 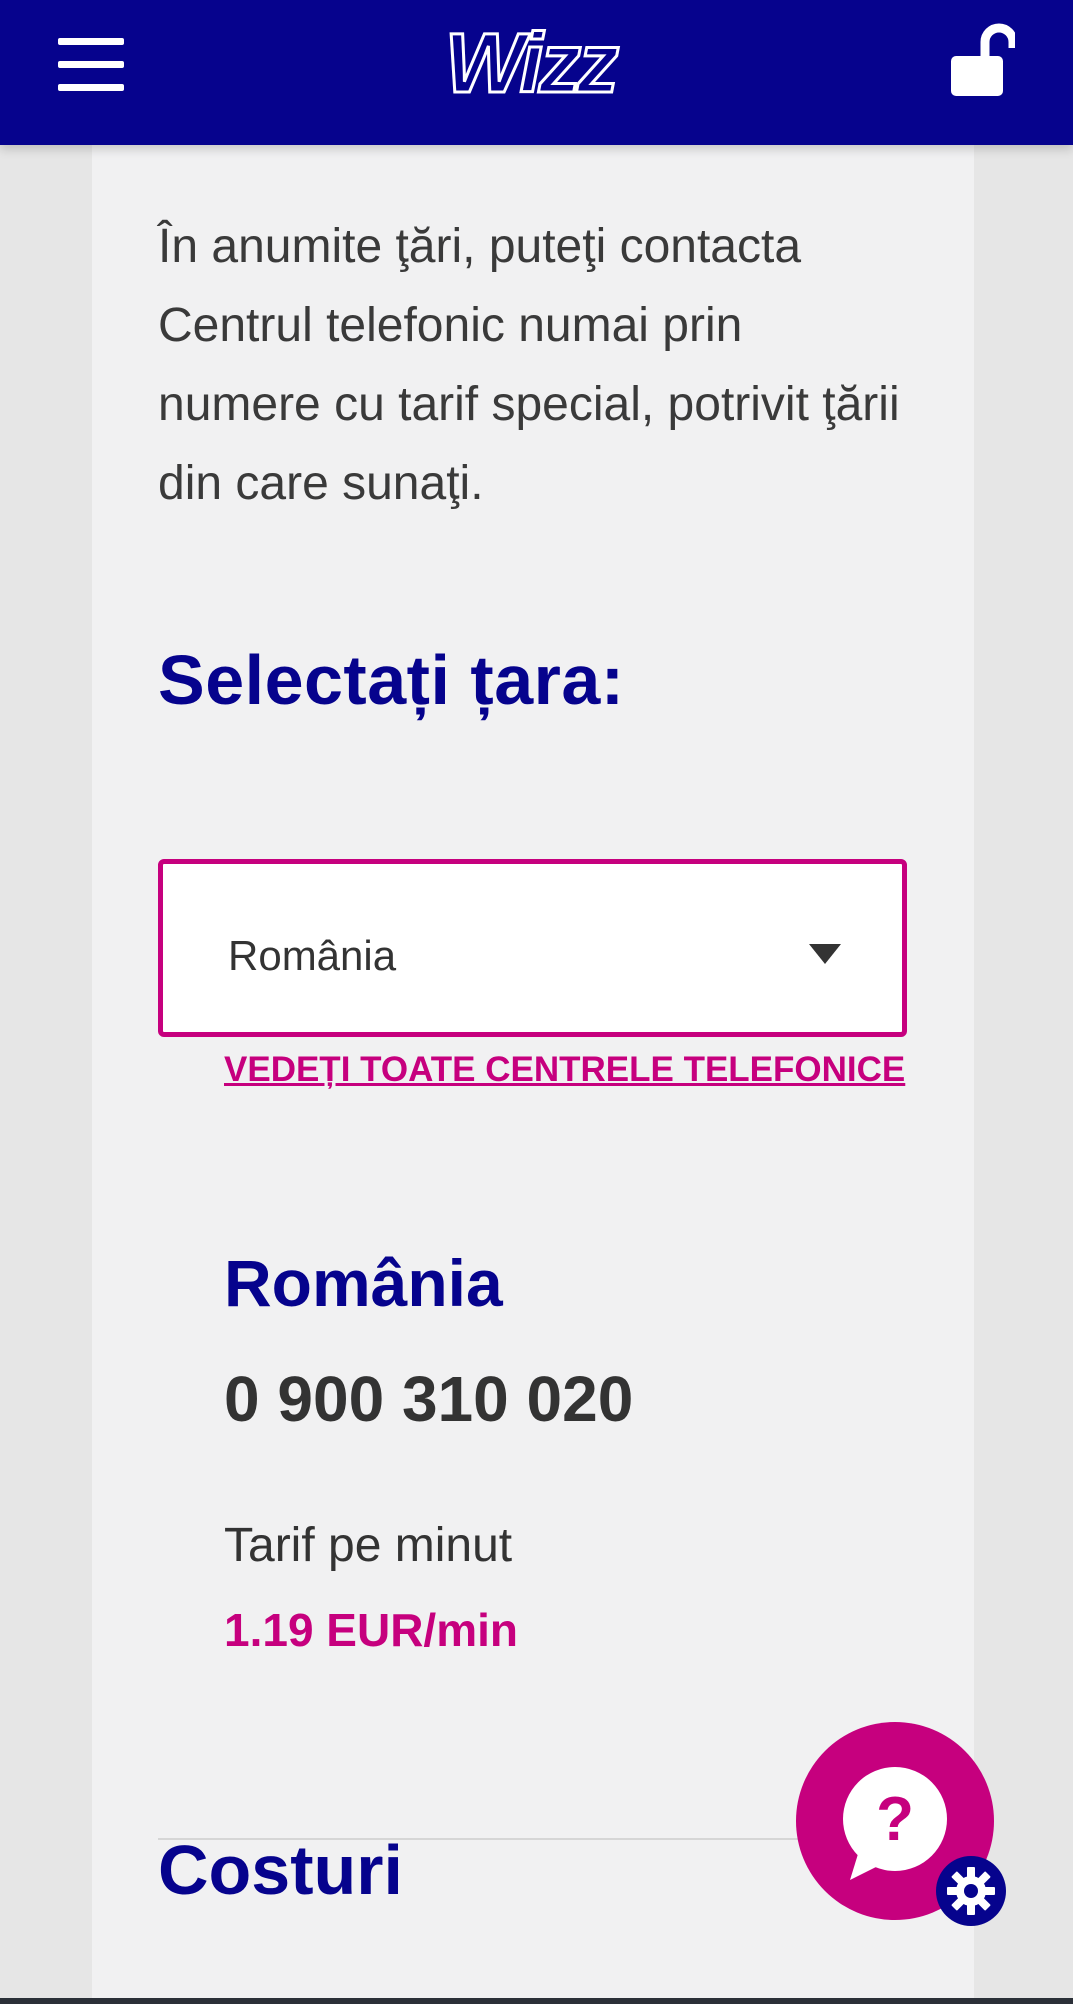 What do you see at coordinates (564, 1070) in the screenshot?
I see `all-call-centers-link: VEDEȚI TOATE CENTRELE TELEFONICE` at bounding box center [564, 1070].